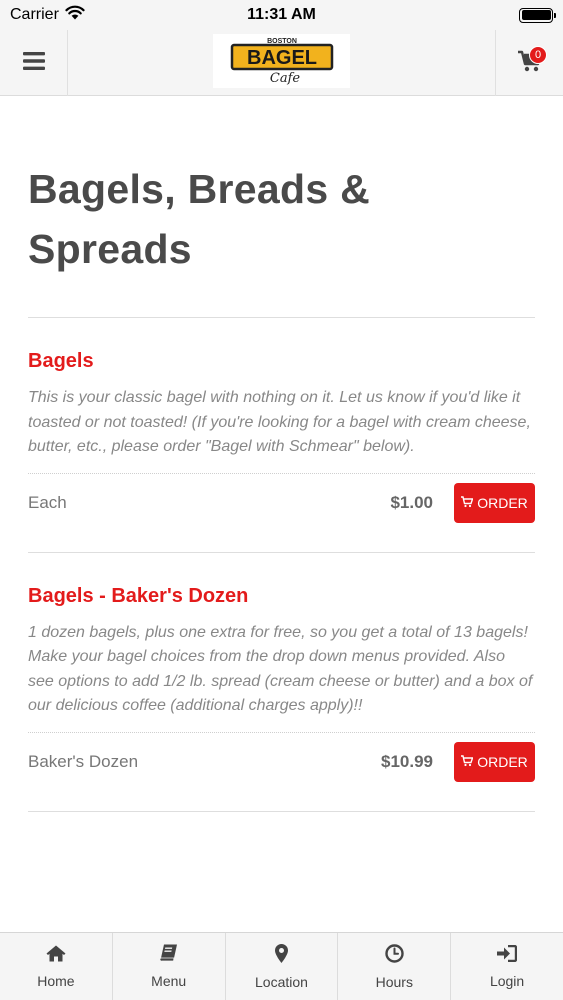 Image resolution: width=563 pixels, height=1000 pixels. What do you see at coordinates (282, 58) in the screenshot?
I see `logo-main-text: BAGEL` at bounding box center [282, 58].